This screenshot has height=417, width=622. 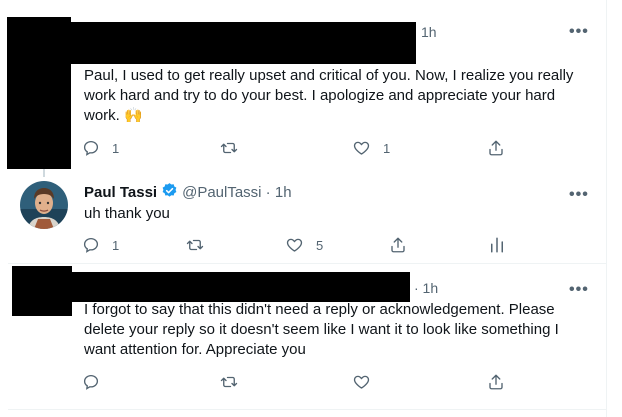 What do you see at coordinates (429, 32) in the screenshot?
I see `tweet-timestamp: 1h` at bounding box center [429, 32].